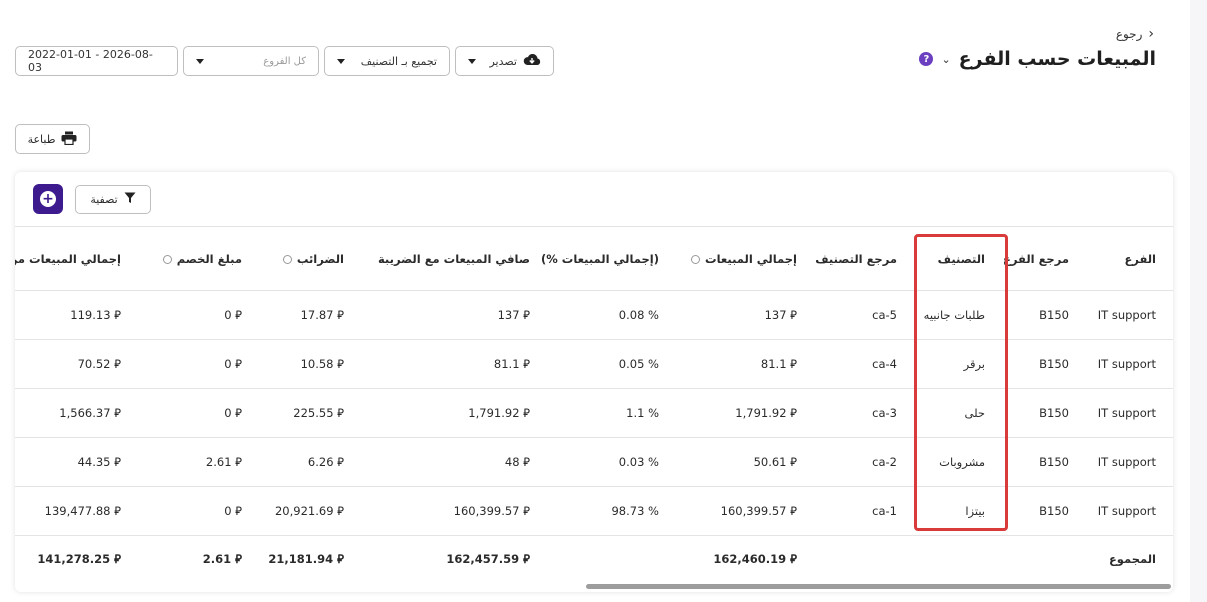  Describe the element at coordinates (642, 413) in the screenshot. I see `cell-pct: 1.1 %` at that location.